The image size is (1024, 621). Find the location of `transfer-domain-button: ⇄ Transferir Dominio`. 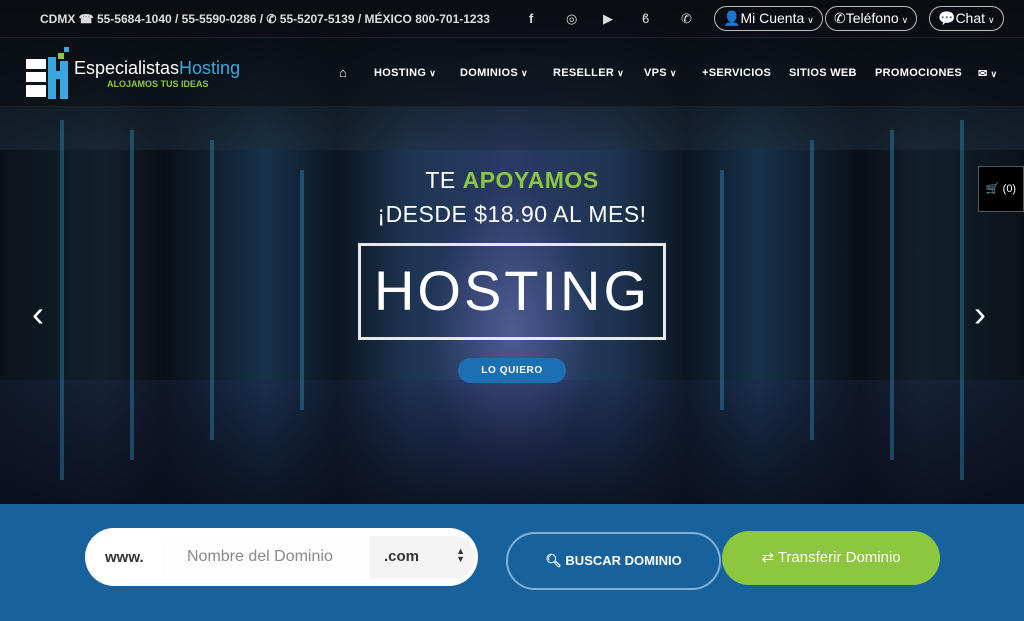

transfer-domain-button: ⇄ Transferir Dominio is located at coordinates (831, 558).